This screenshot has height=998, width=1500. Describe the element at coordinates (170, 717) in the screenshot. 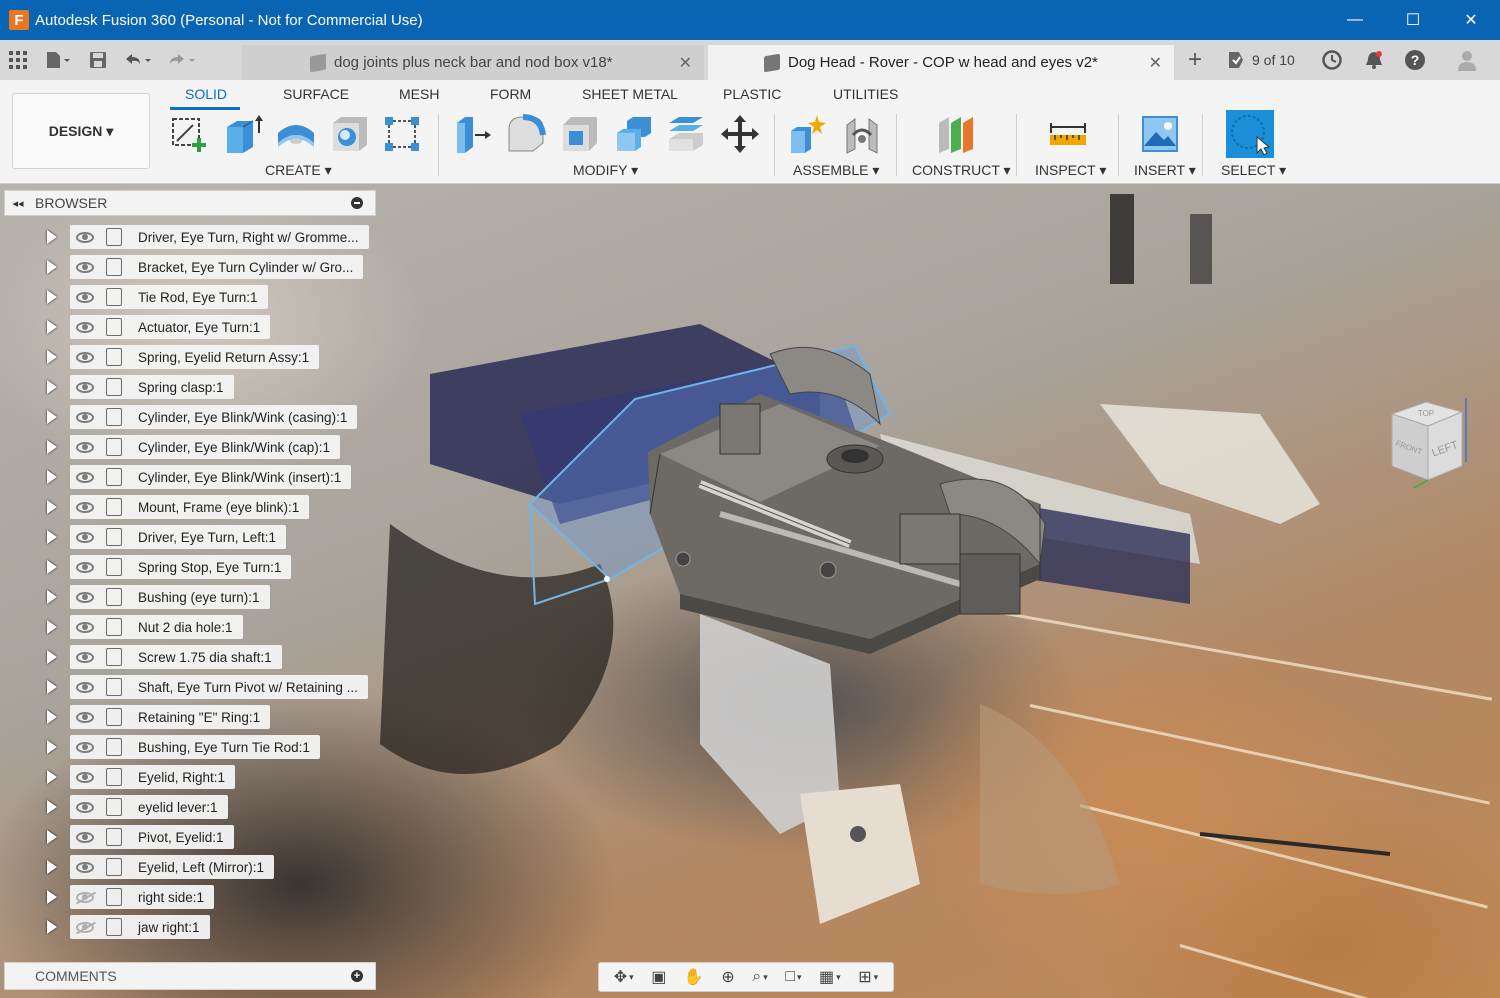

I see `browser-item-body: Retaining "E" Ring:1` at that location.